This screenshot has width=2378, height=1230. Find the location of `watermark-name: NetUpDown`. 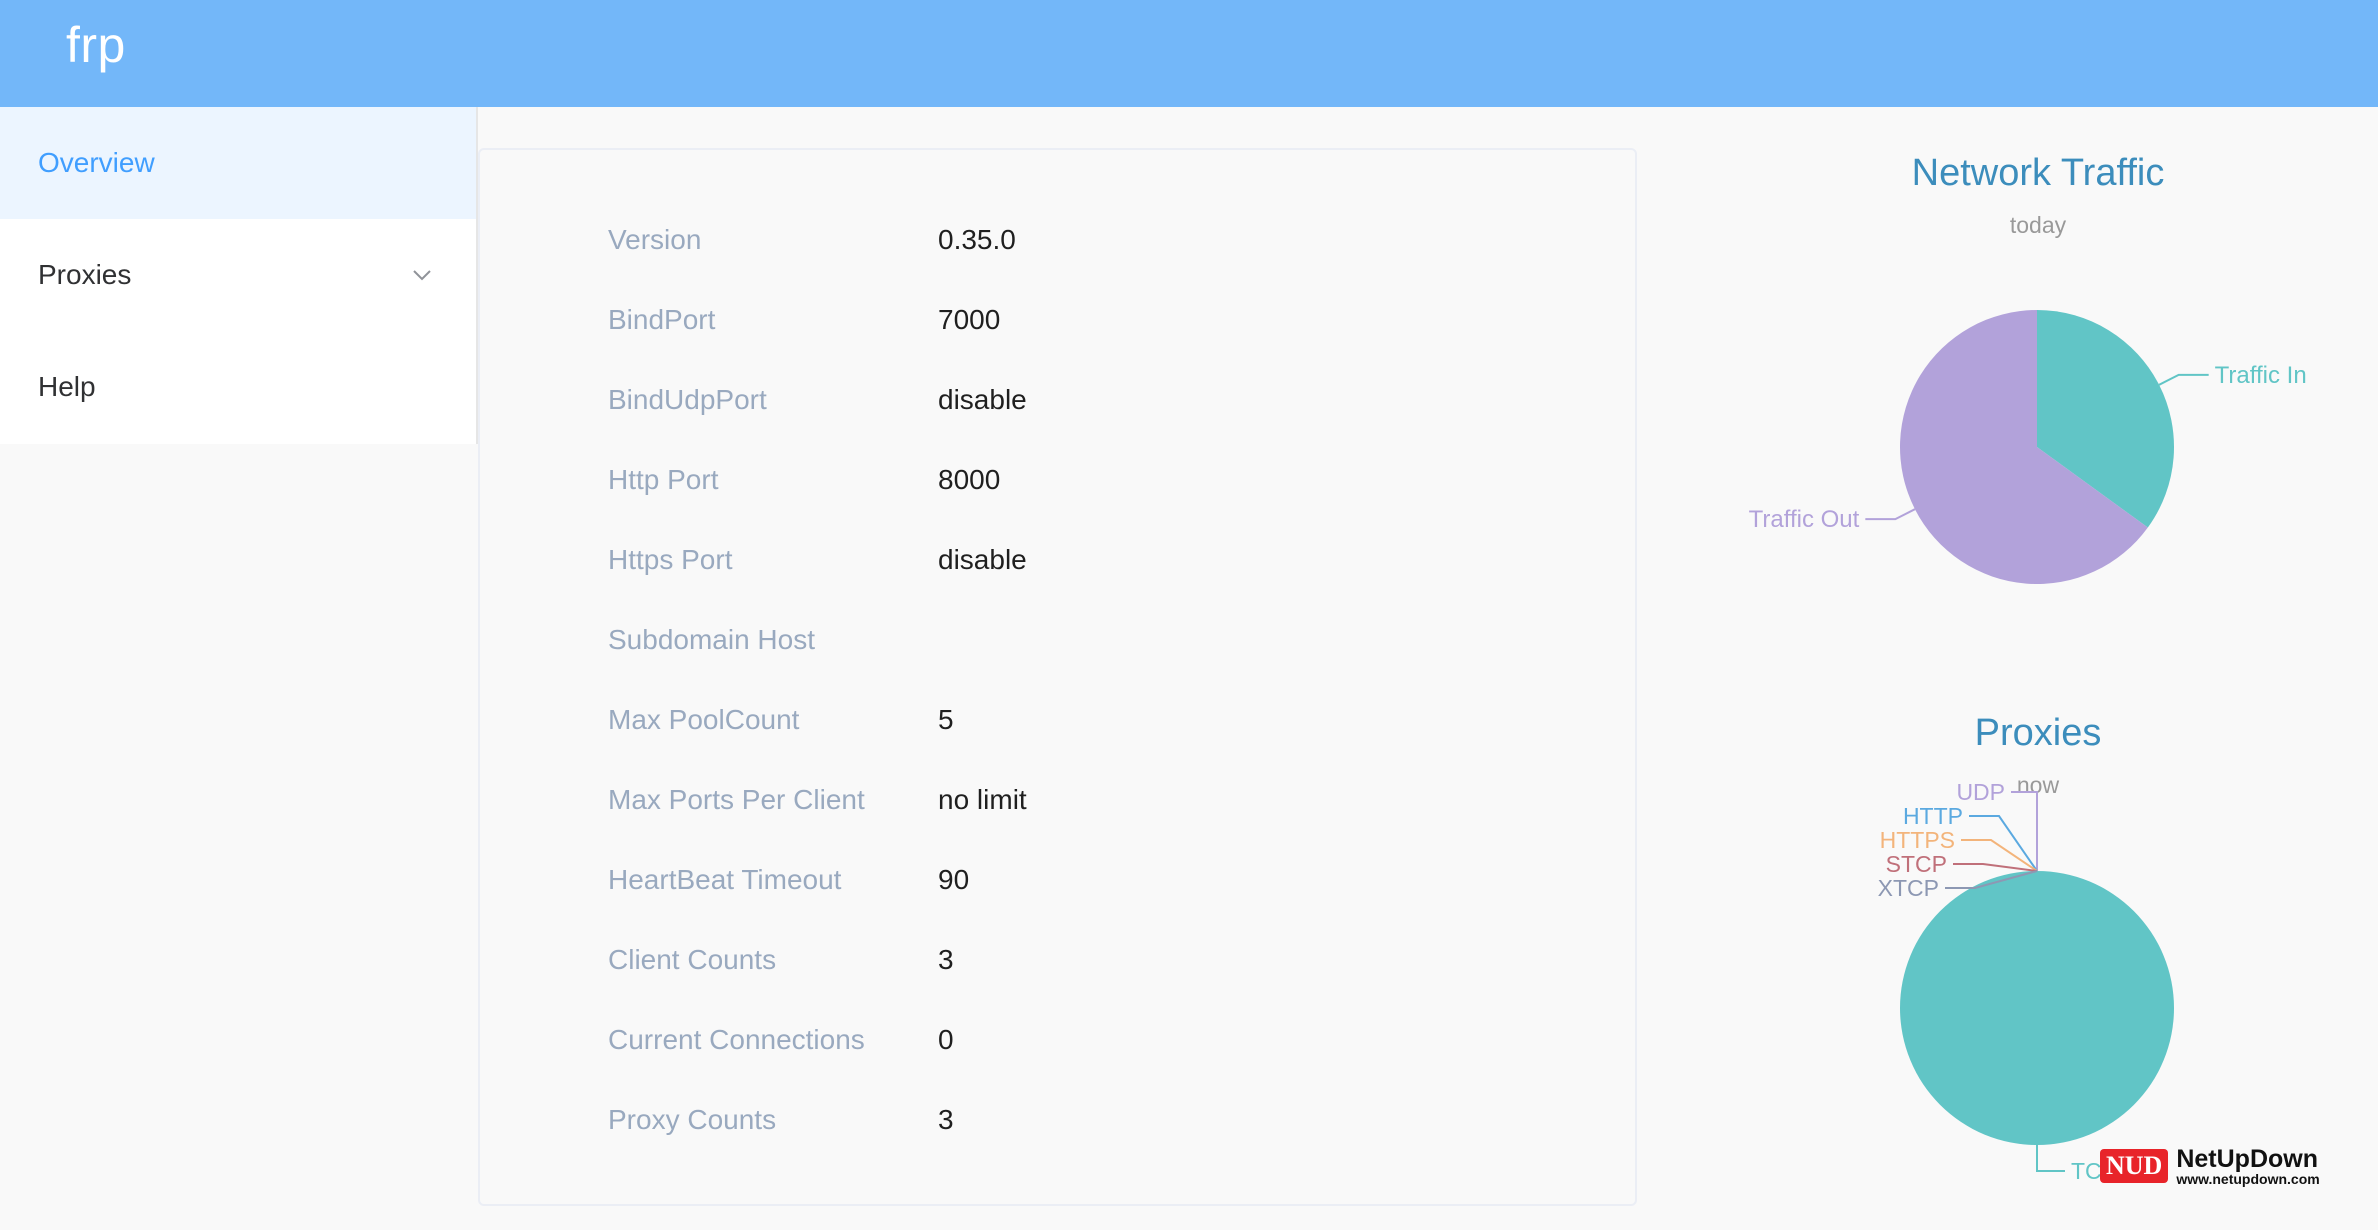

watermark-name: NetUpDown is located at coordinates (2247, 1158).